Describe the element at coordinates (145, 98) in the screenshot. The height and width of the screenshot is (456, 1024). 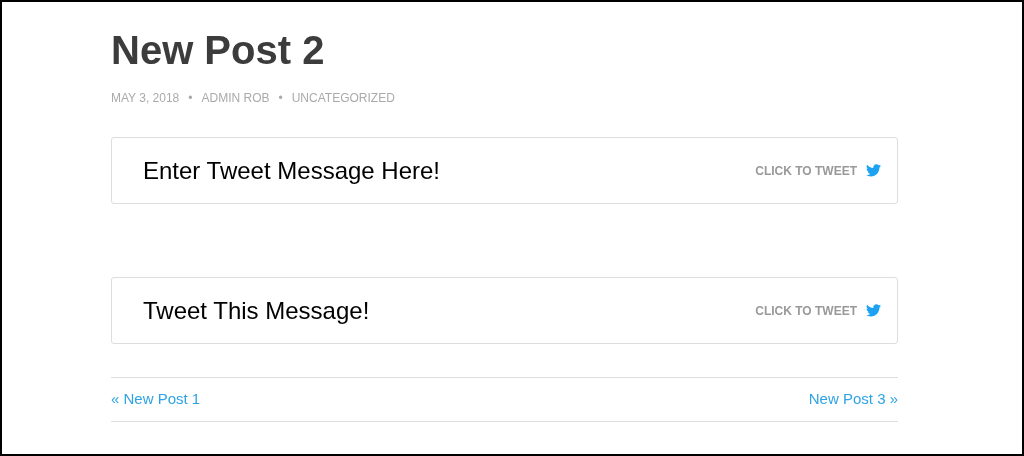
I see `post-meta: MAY 3, 2018` at that location.